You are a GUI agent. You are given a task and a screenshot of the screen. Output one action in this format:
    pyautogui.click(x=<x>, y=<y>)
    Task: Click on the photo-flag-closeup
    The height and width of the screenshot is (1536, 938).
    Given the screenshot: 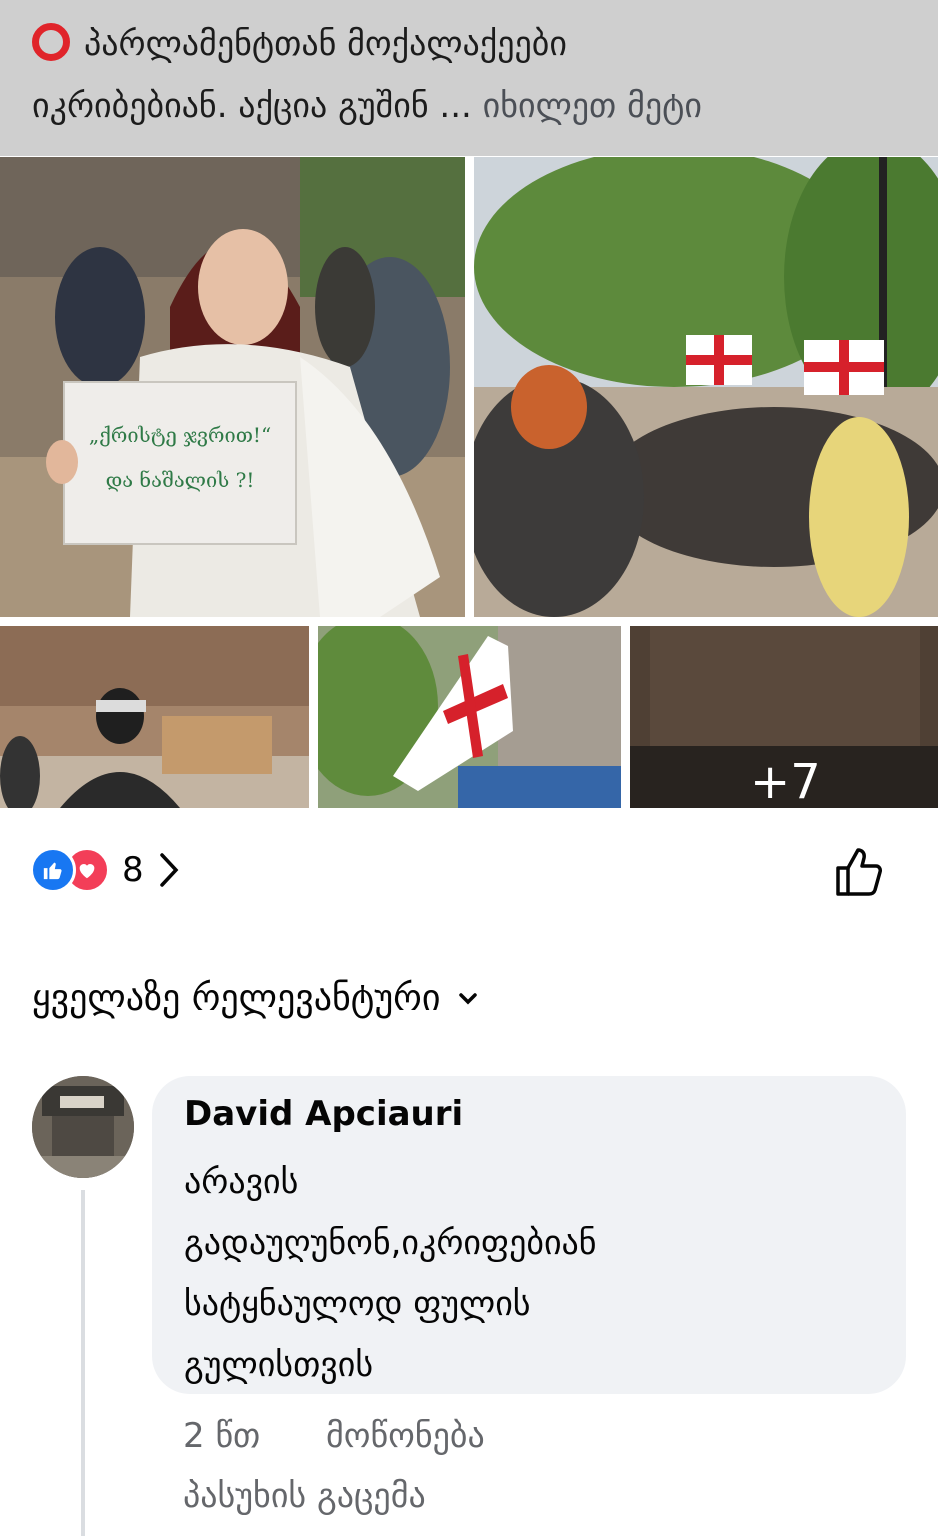 What is the action you would take?
    pyautogui.click(x=469, y=717)
    